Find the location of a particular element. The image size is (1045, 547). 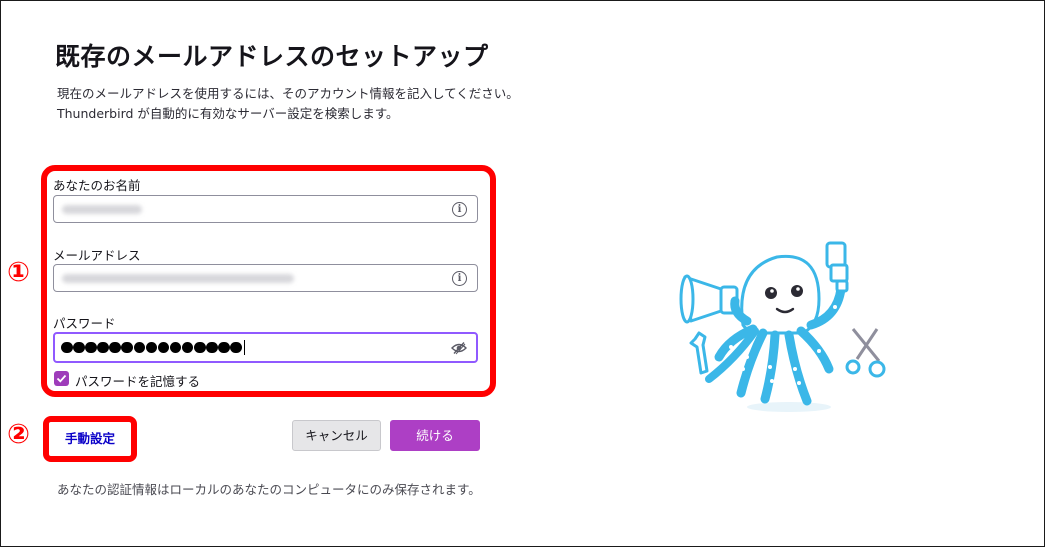

email-input: i is located at coordinates (265, 278).